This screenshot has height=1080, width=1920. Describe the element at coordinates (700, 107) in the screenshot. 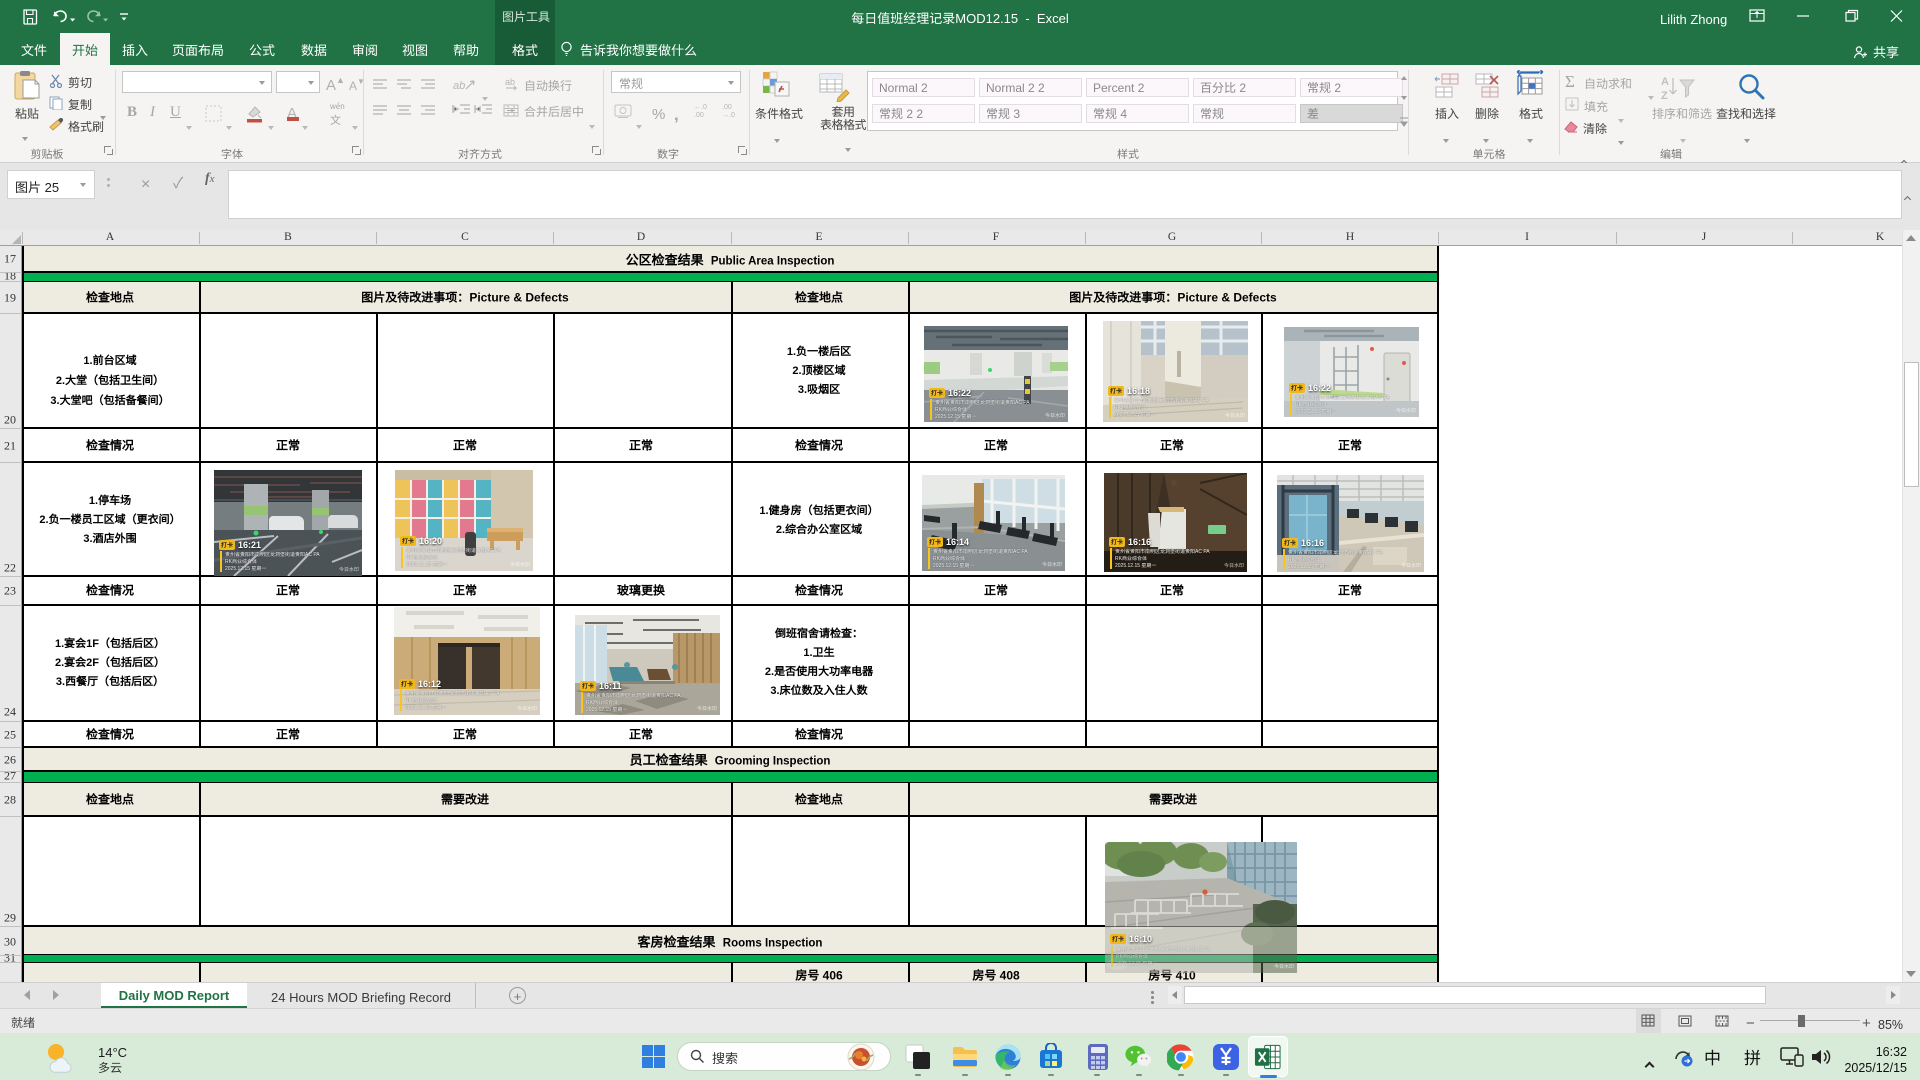

I see `svg-text: ←.0` at that location.